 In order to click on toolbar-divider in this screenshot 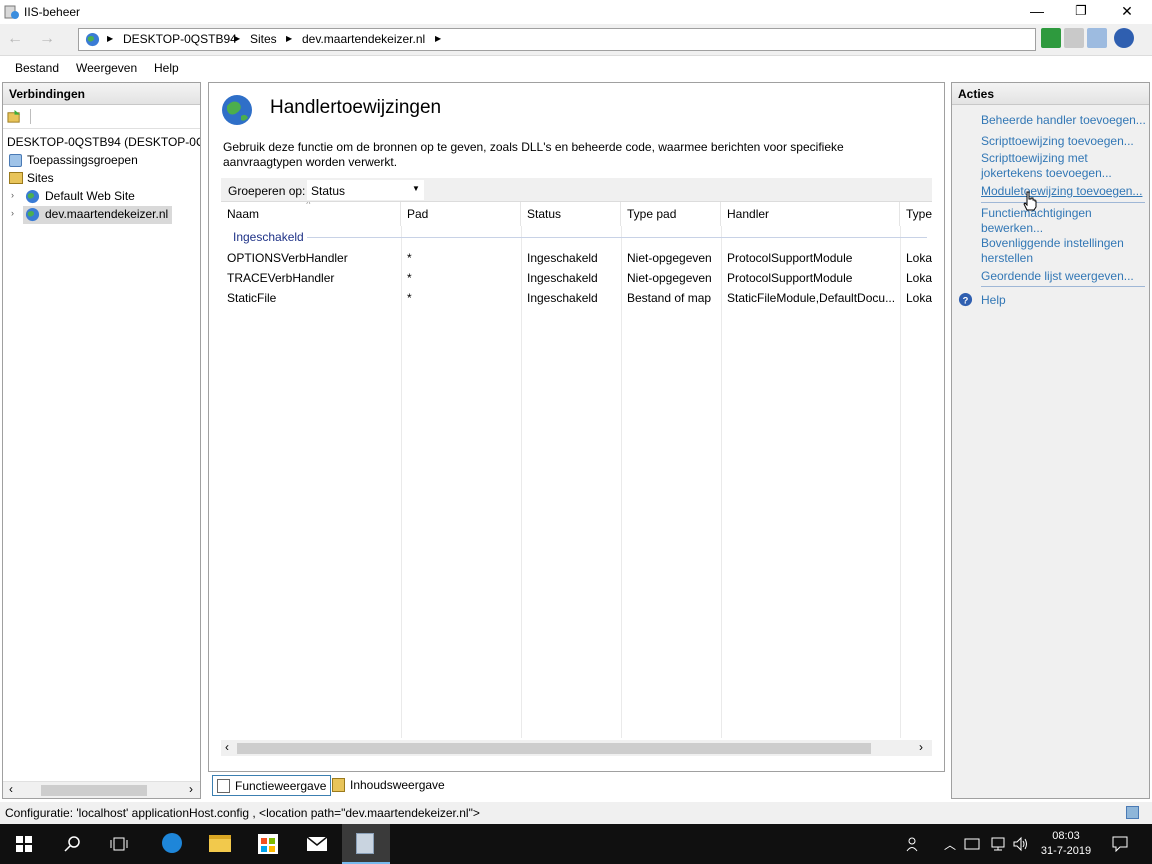, I will do `click(30, 116)`.